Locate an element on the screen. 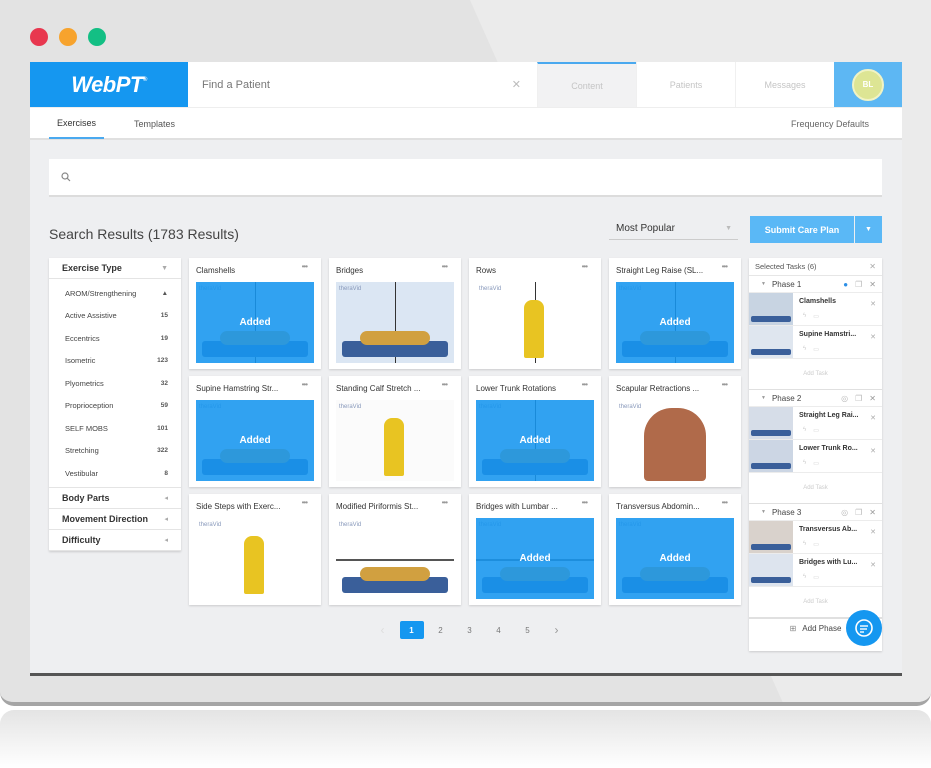 This screenshot has width=931, height=768. phase-header: ▼ Phase 1 ● ❐ ✕ is located at coordinates (815, 284).